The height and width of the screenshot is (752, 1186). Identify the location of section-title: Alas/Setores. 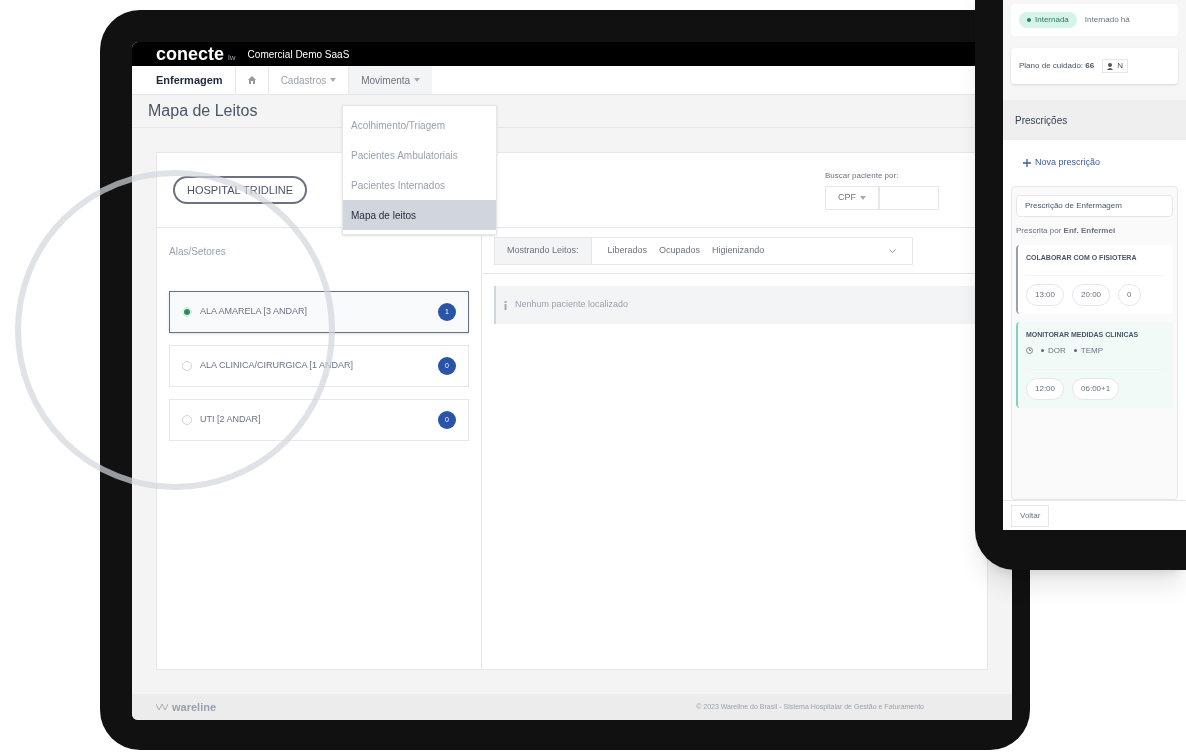
(198, 252).